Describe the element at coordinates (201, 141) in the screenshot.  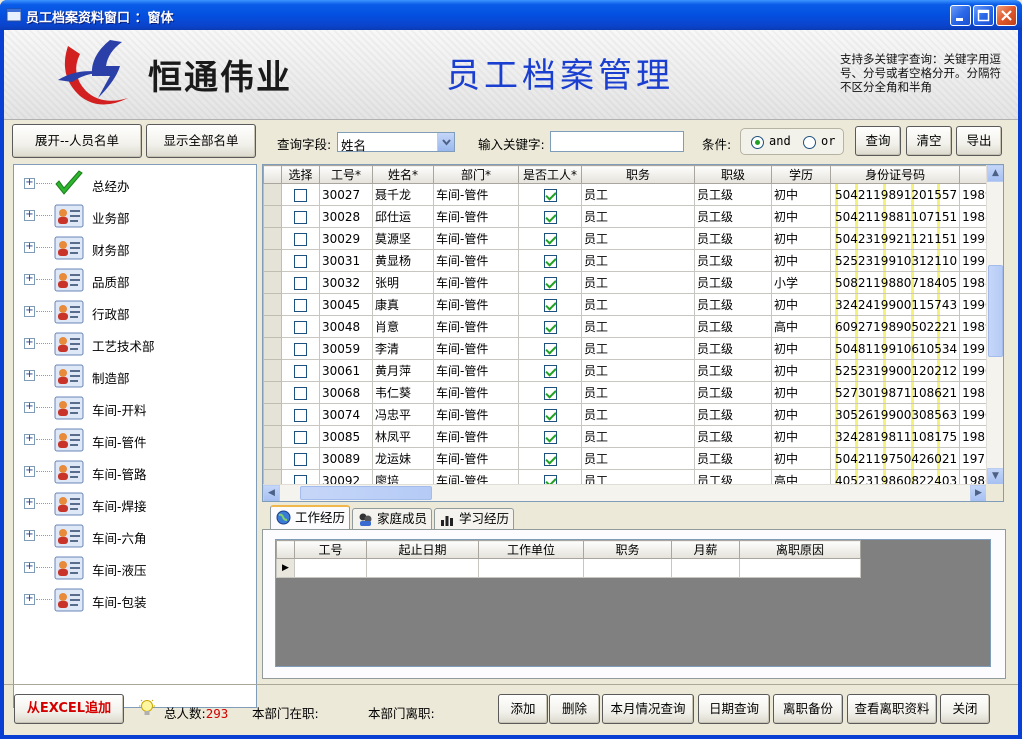
I see `show-all-button: 显示全部名单` at that location.